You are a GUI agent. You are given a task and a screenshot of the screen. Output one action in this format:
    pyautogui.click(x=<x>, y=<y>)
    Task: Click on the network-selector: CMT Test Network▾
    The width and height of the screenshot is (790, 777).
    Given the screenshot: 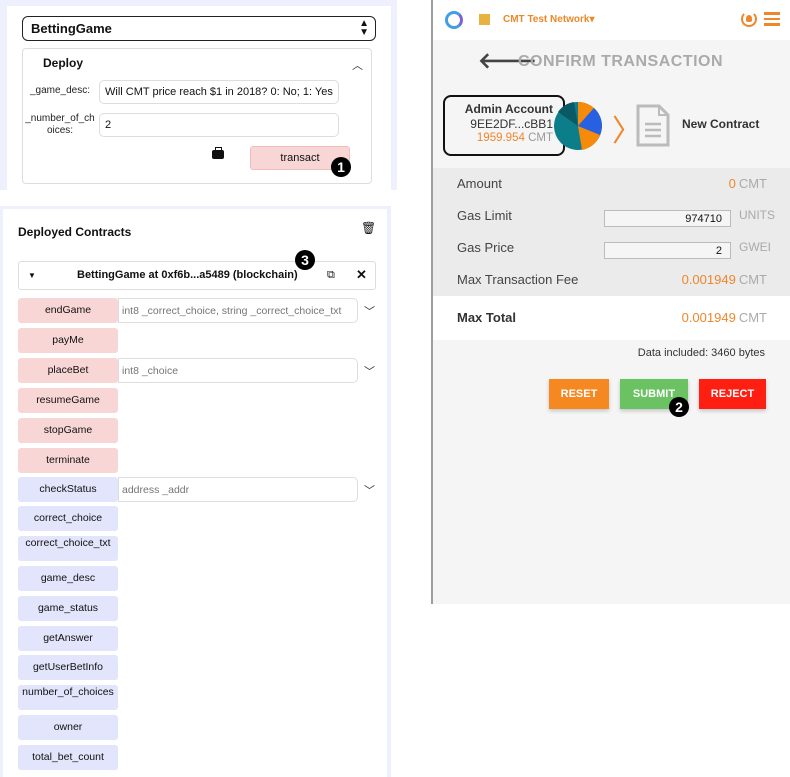 What is the action you would take?
    pyautogui.click(x=549, y=19)
    